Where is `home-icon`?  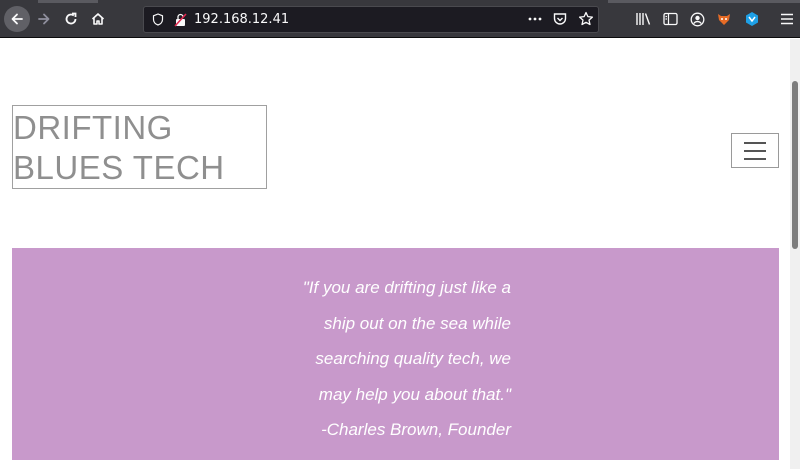 home-icon is located at coordinates (98, 19).